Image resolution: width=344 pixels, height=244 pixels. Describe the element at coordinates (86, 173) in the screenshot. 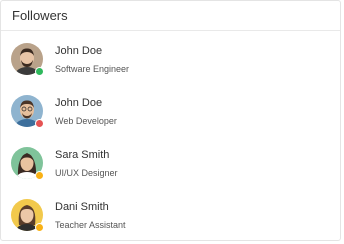

I see `follower-role: UI/UX Designer` at that location.